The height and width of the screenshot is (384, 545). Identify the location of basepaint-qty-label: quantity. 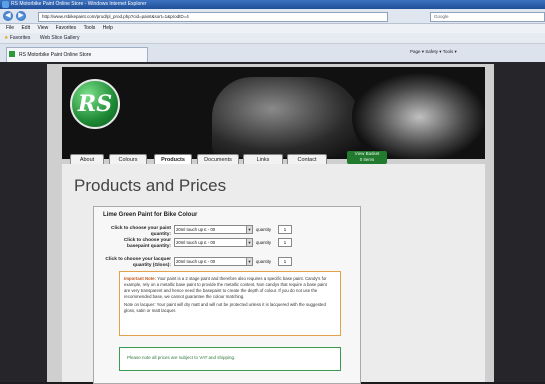
(264, 242).